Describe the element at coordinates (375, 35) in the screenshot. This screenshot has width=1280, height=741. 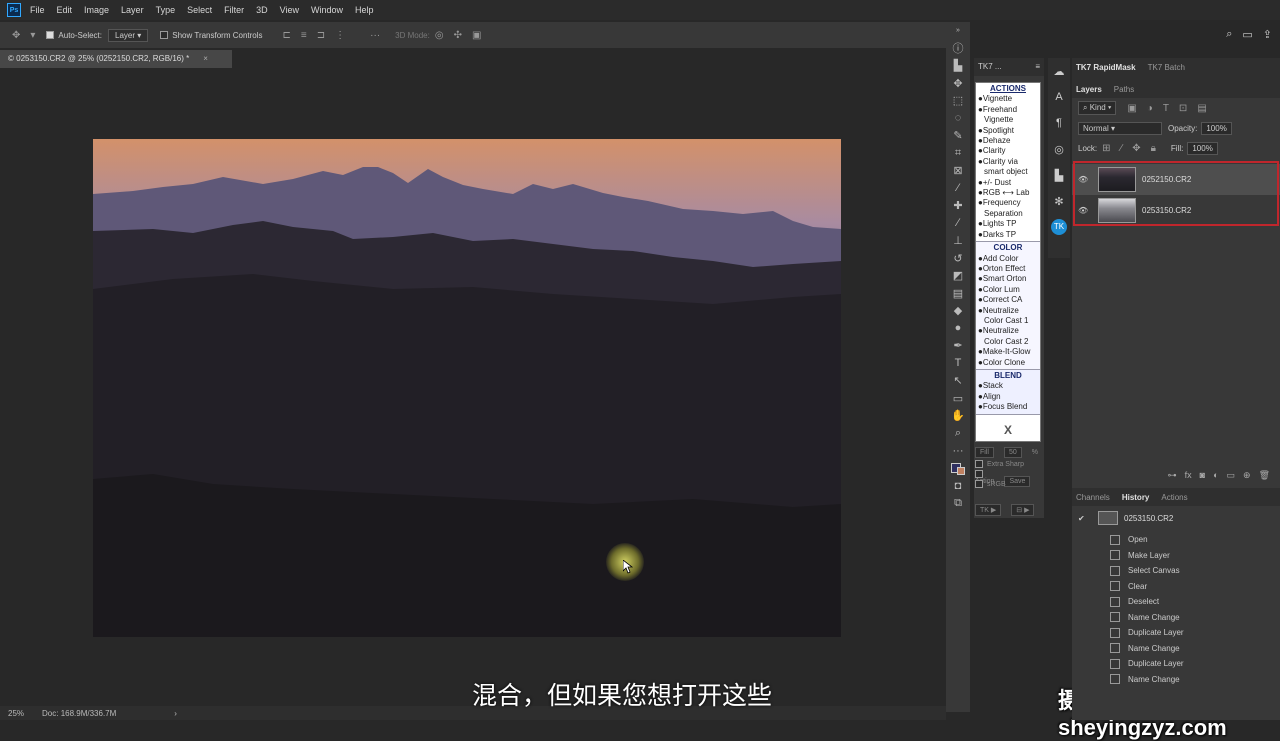
I see `more-icon: ···` at that location.